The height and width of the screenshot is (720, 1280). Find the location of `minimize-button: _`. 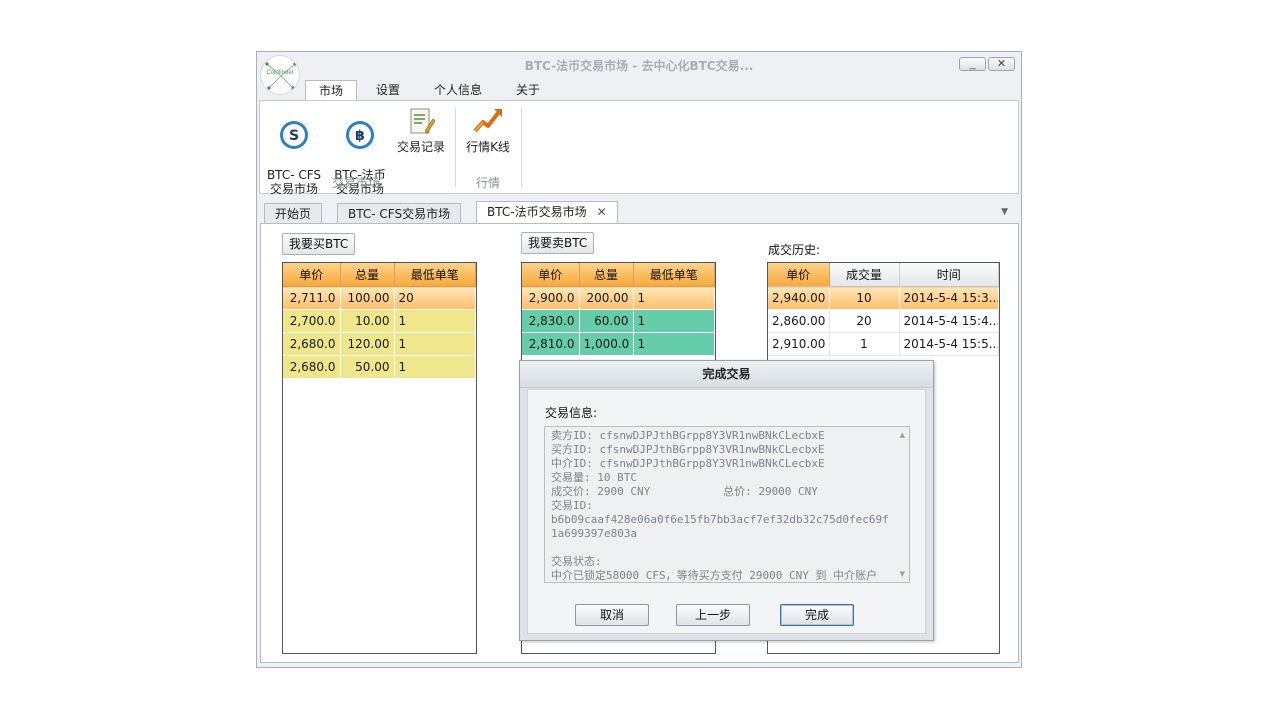

minimize-button: _ is located at coordinates (972, 64).